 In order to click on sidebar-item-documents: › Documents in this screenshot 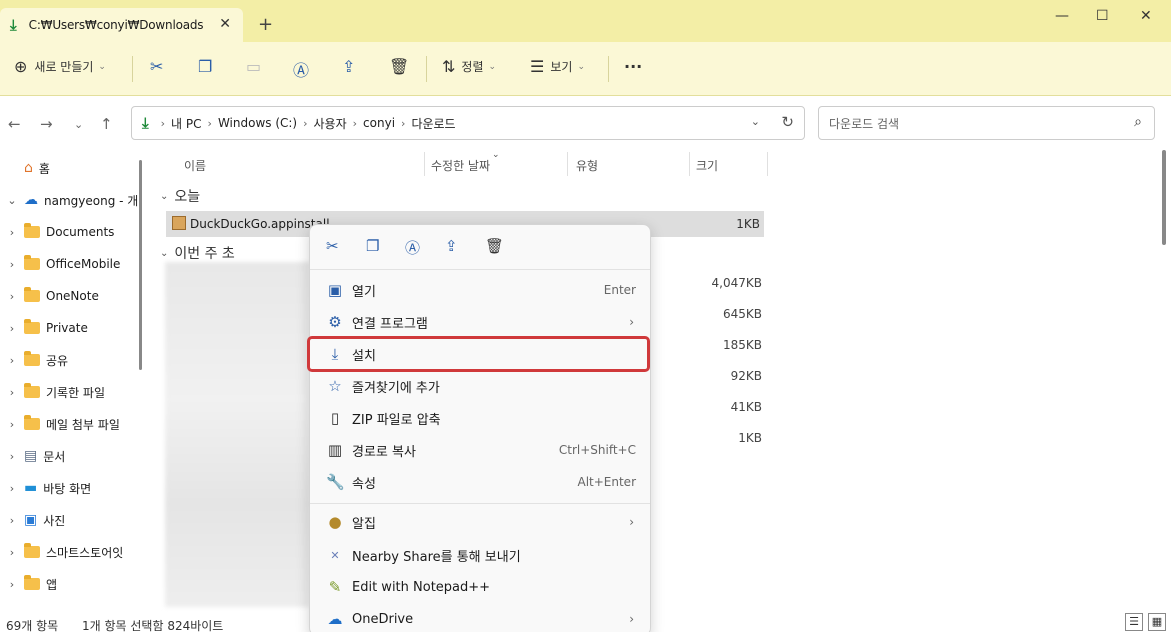, I will do `click(70, 232)`.